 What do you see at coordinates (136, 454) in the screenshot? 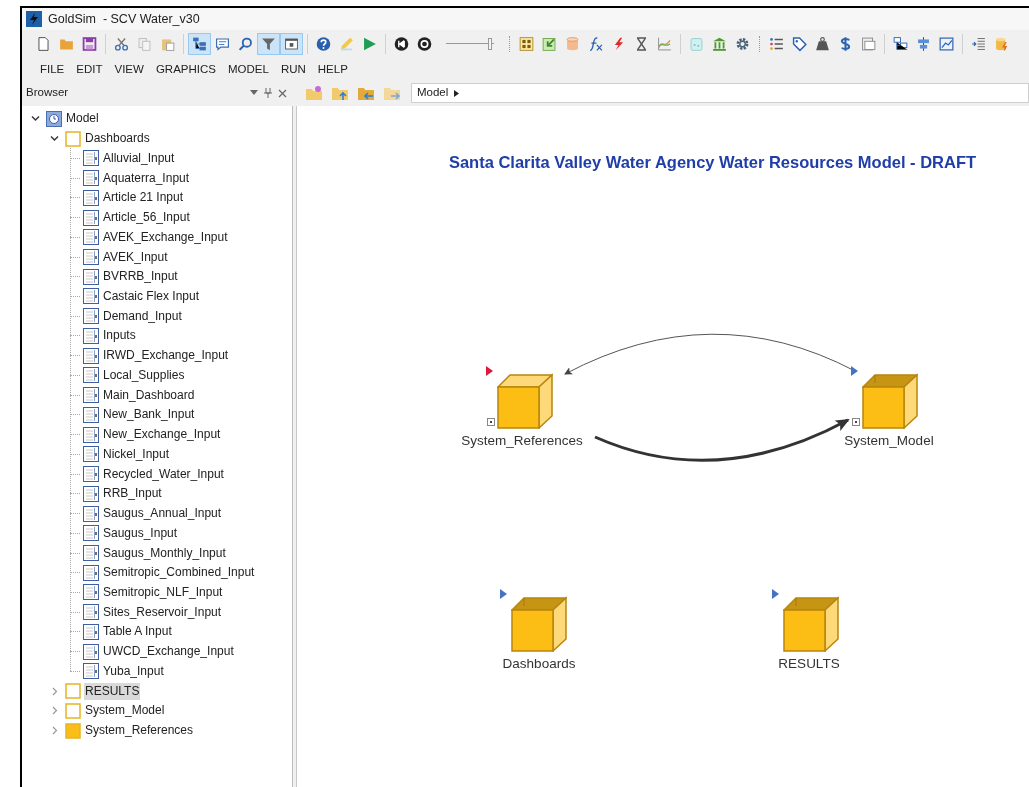
I see `tree-item: Nickel_Input` at bounding box center [136, 454].